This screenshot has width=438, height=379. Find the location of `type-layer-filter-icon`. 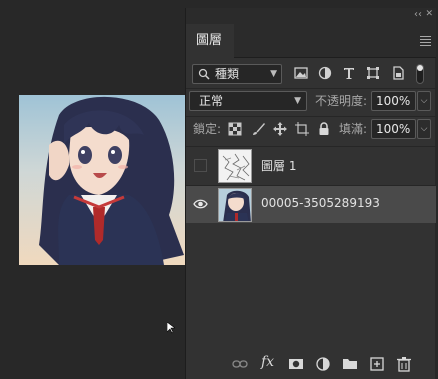

type-layer-filter-icon is located at coordinates (349, 73).